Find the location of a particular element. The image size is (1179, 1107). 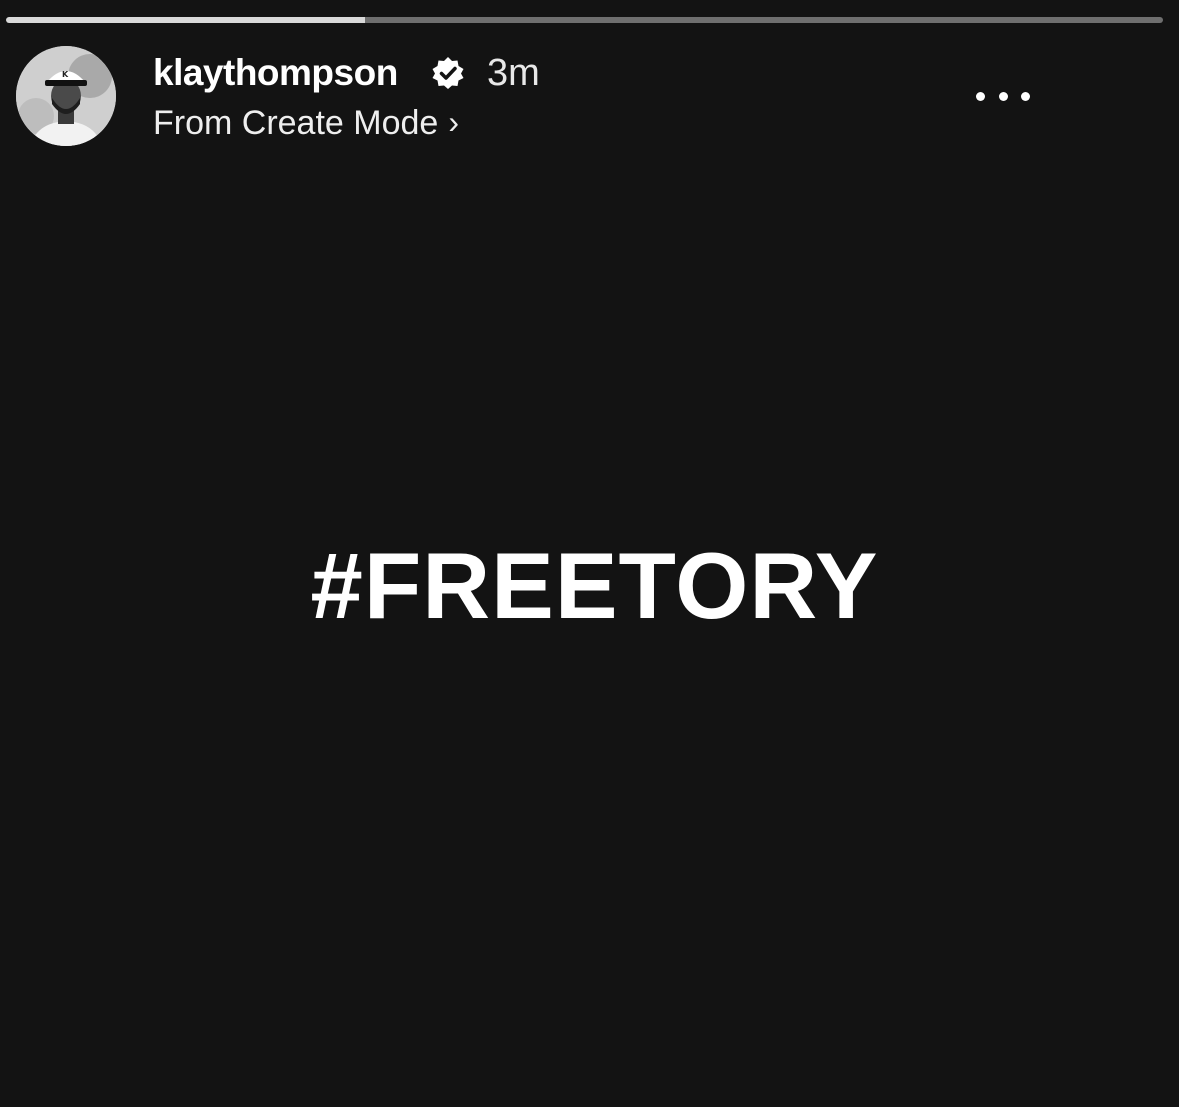

story-timestamp: 3m is located at coordinates (513, 73).